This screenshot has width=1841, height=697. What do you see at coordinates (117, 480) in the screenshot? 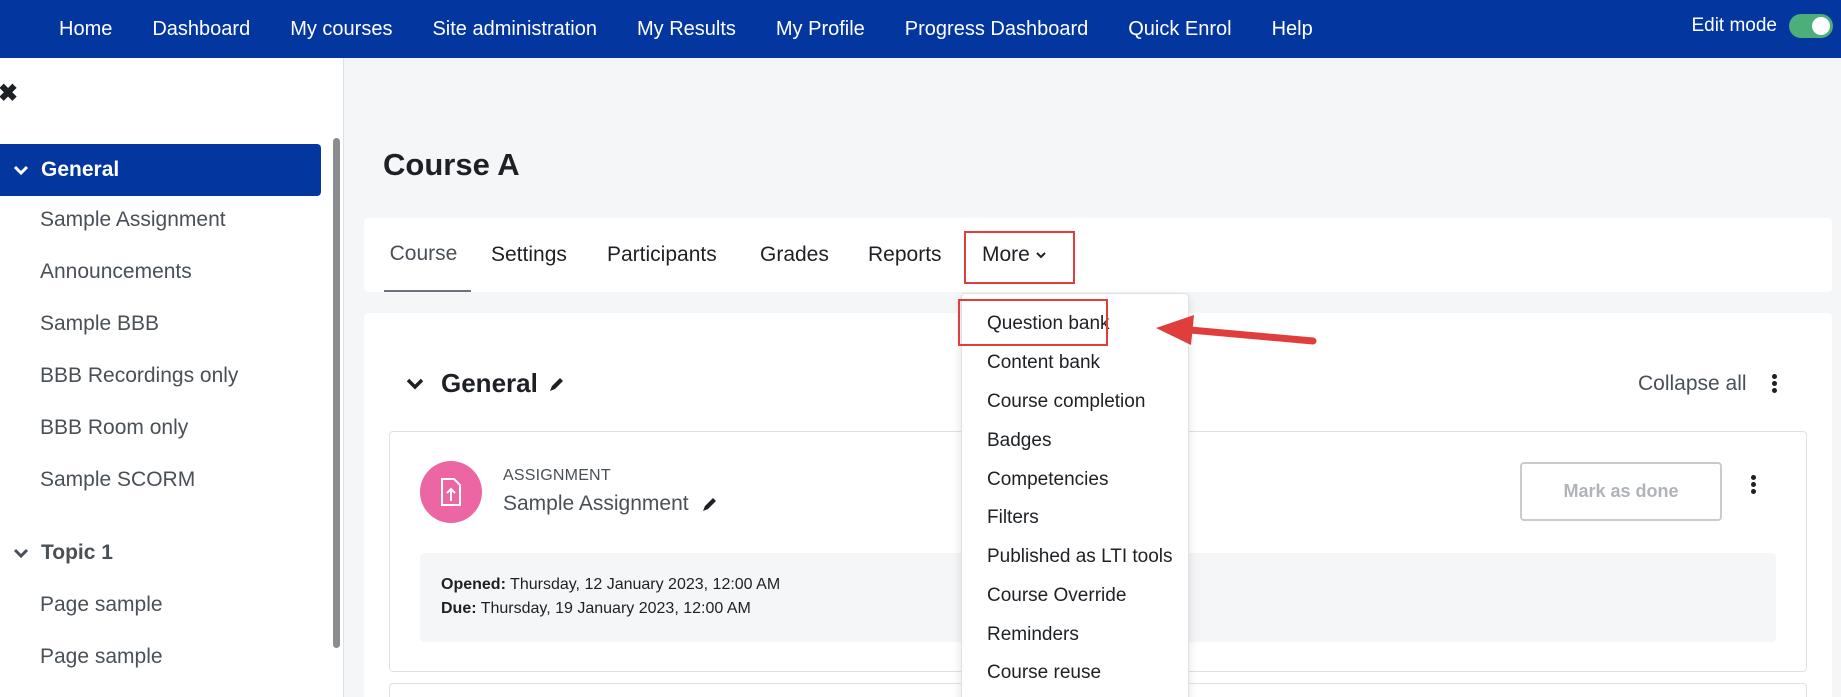
I see `drawer-item-sample-scorm: Sample SCORM` at bounding box center [117, 480].